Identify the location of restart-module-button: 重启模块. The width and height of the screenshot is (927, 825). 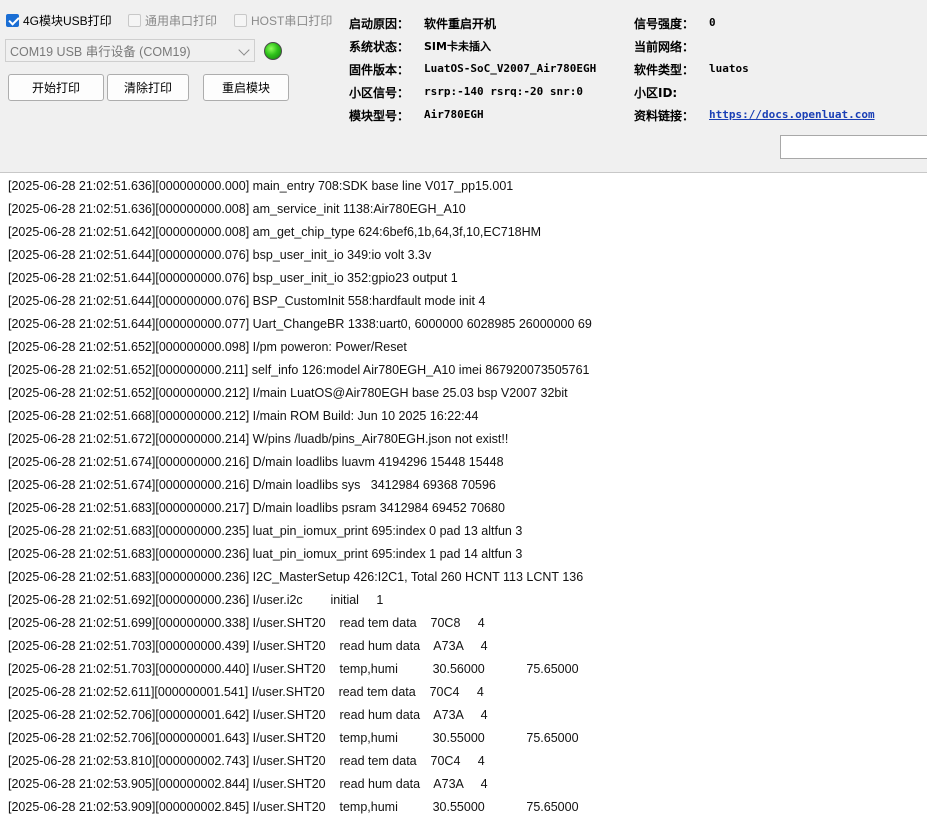
(246, 87).